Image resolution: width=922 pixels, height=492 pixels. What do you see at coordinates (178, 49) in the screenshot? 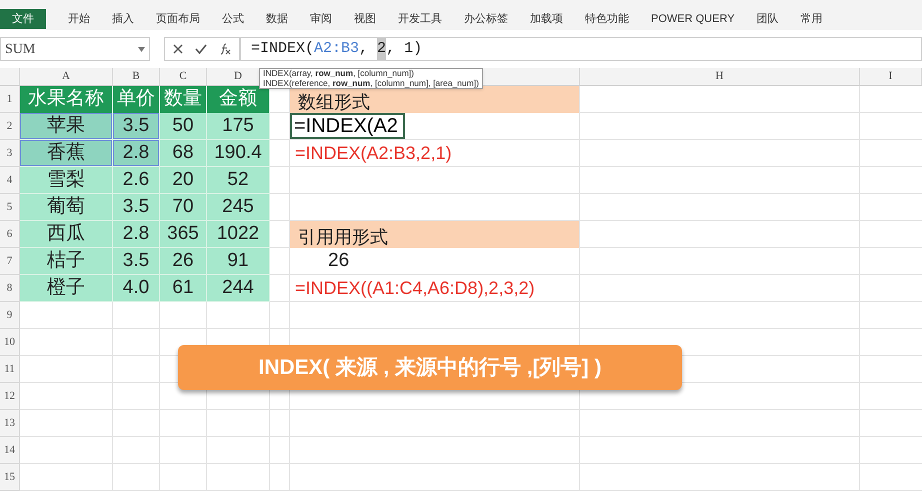
I see `cancel-icon` at bounding box center [178, 49].